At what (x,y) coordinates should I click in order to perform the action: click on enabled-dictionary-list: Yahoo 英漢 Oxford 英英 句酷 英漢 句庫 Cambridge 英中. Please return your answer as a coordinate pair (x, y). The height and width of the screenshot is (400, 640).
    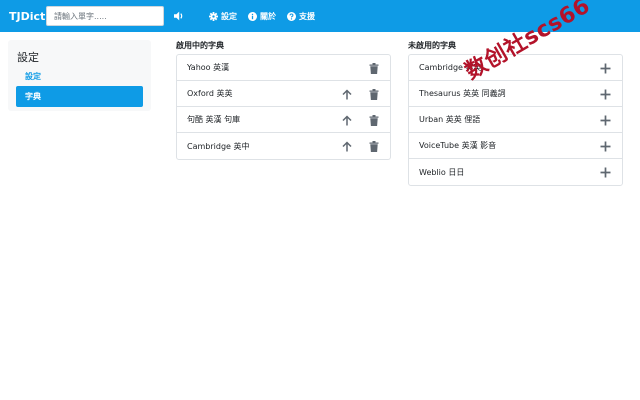
    Looking at the image, I should click on (283, 107).